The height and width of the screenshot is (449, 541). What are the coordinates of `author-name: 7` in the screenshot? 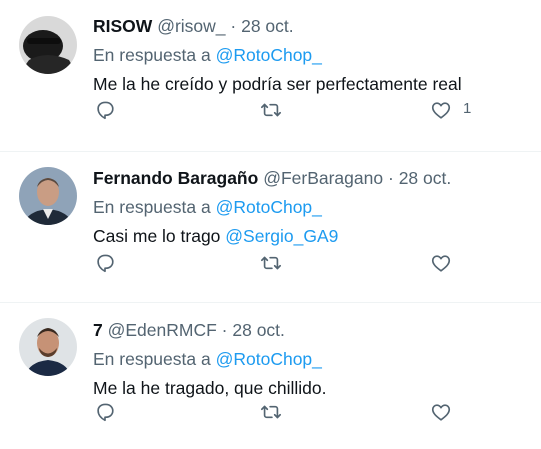 It's located at (98, 330).